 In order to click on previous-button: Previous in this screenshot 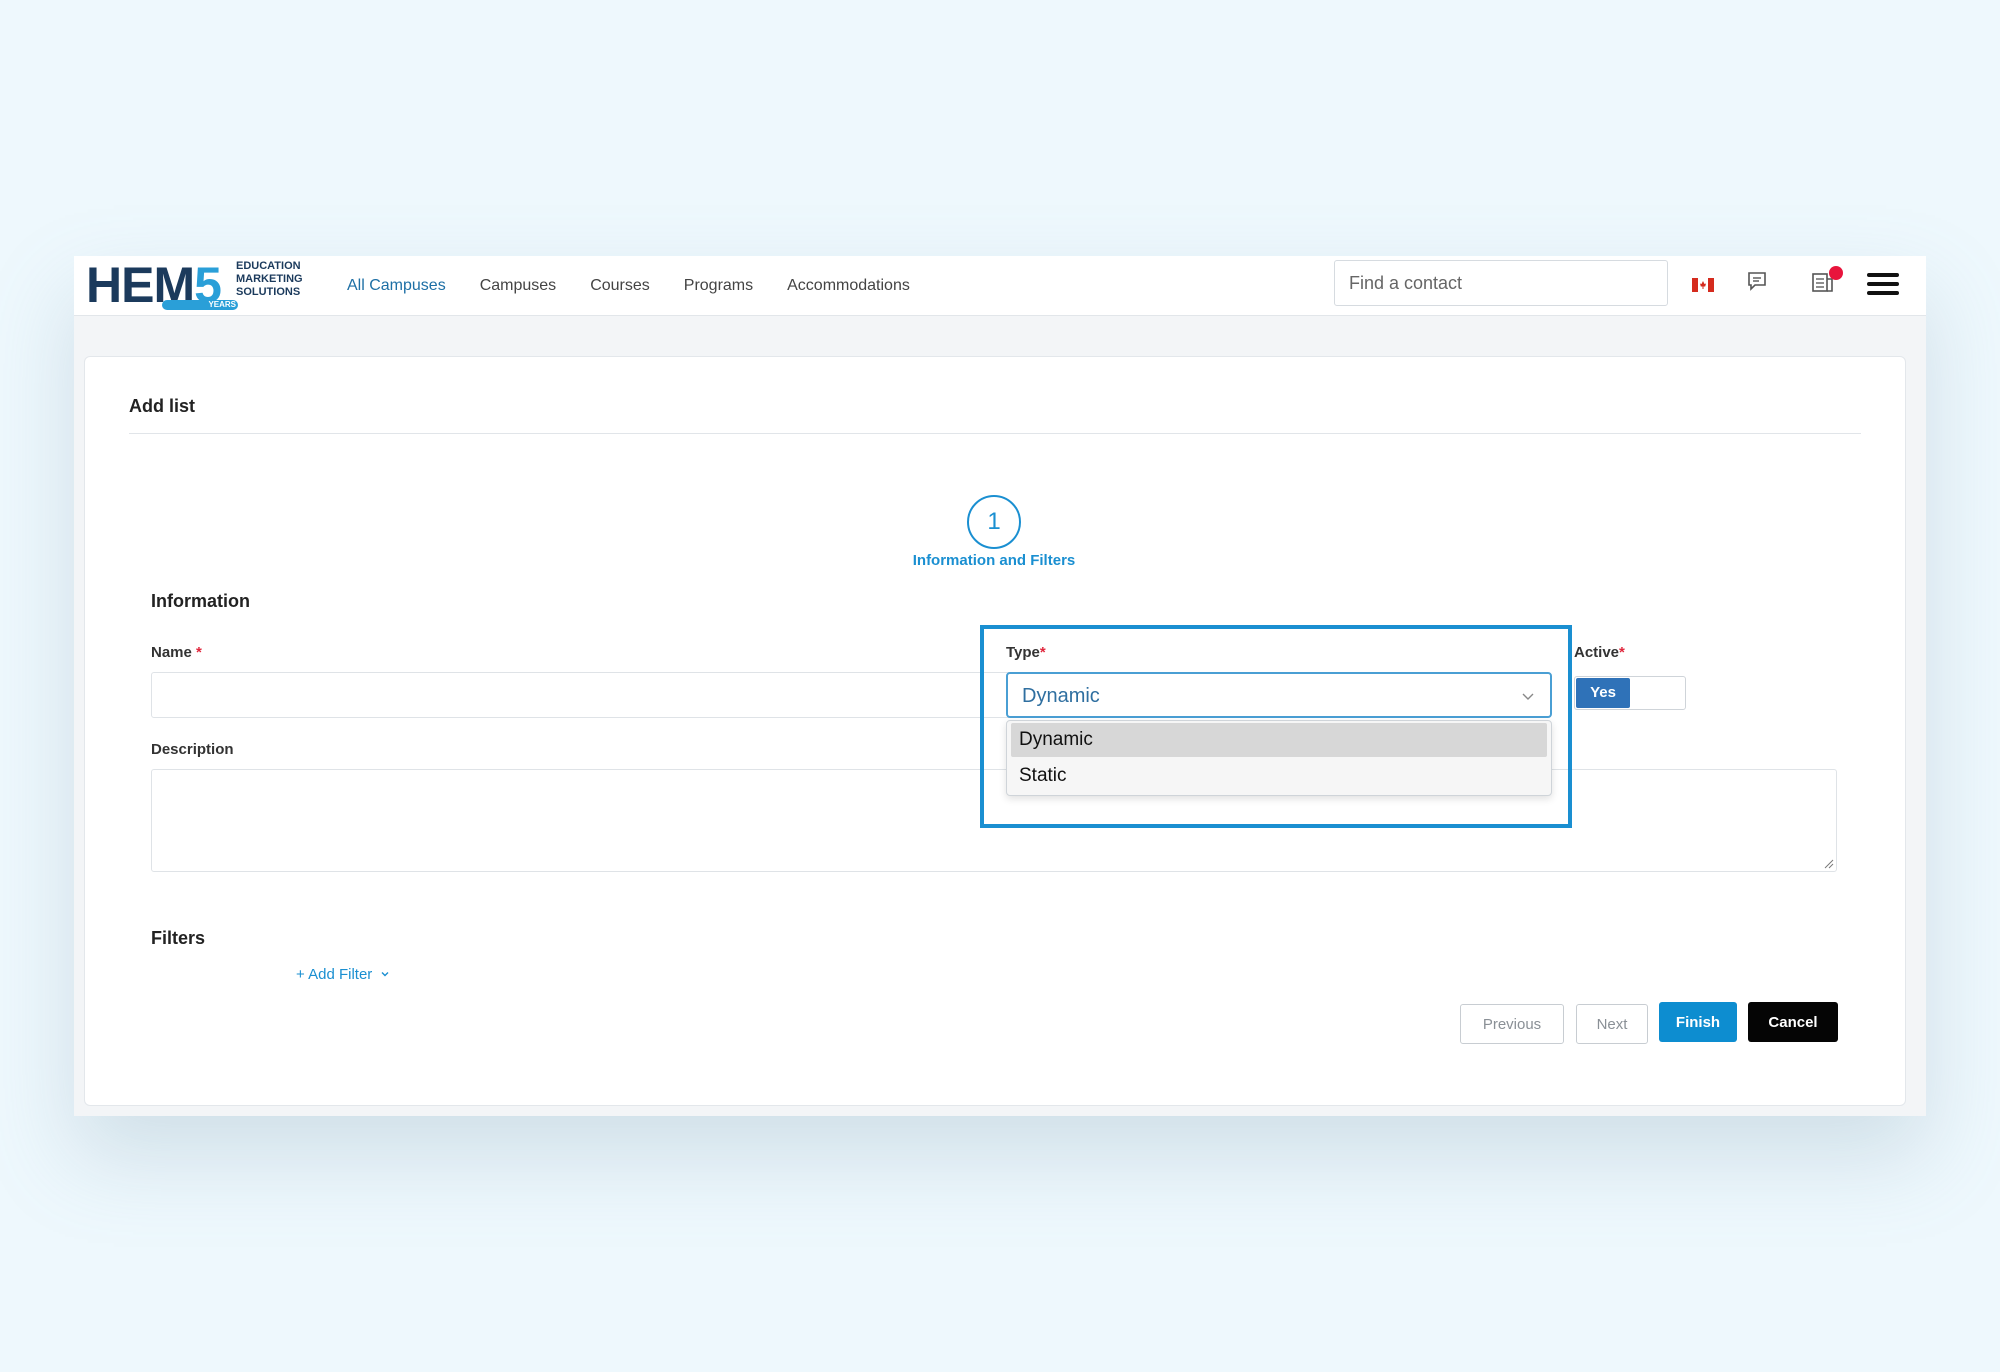, I will do `click(1512, 1024)`.